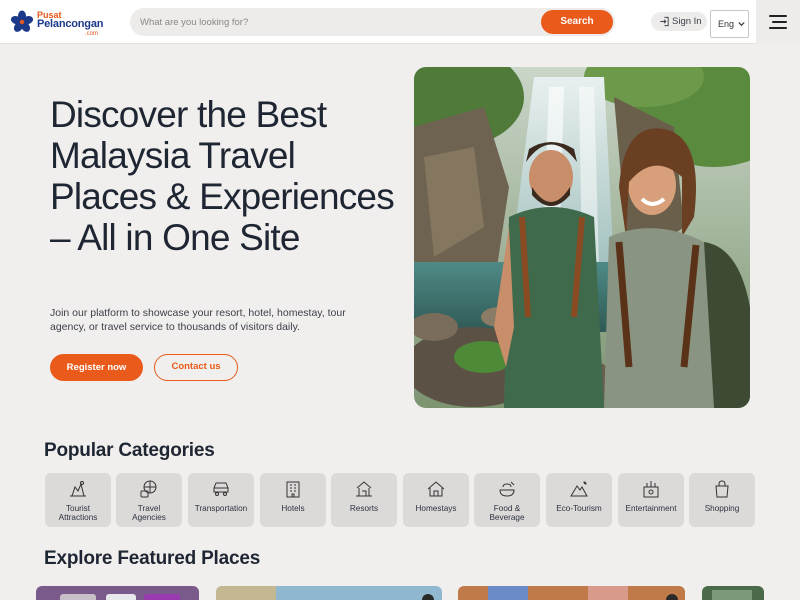 The image size is (800, 600). Describe the element at coordinates (337, 22) in the screenshot. I see `search-input` at that location.